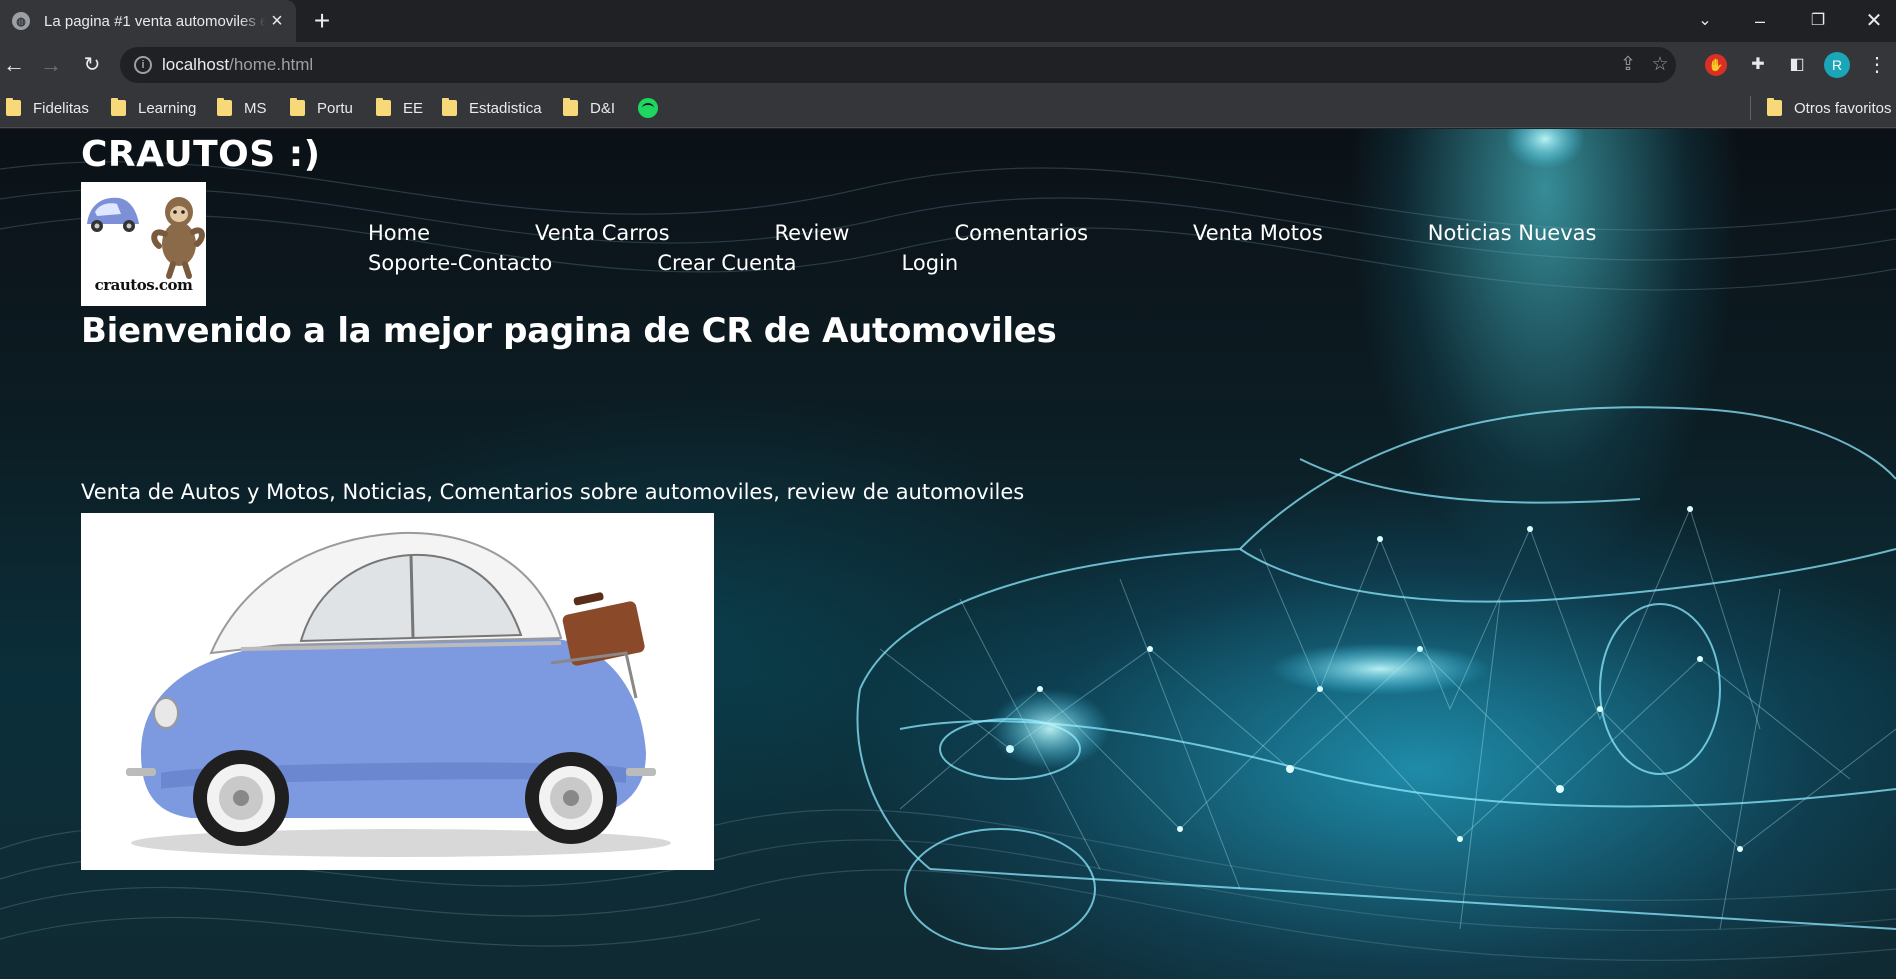  I want to click on spotify-icon, so click(648, 108).